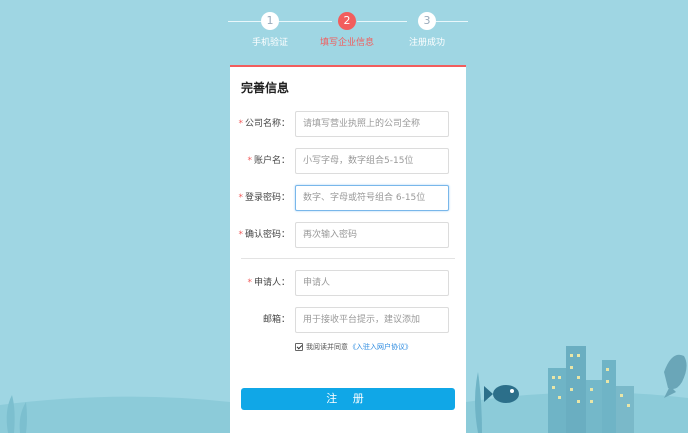 Image resolution: width=688 pixels, height=433 pixels. Describe the element at coordinates (267, 124) in the screenshot. I see `company-name-label: 公司名称：` at that location.